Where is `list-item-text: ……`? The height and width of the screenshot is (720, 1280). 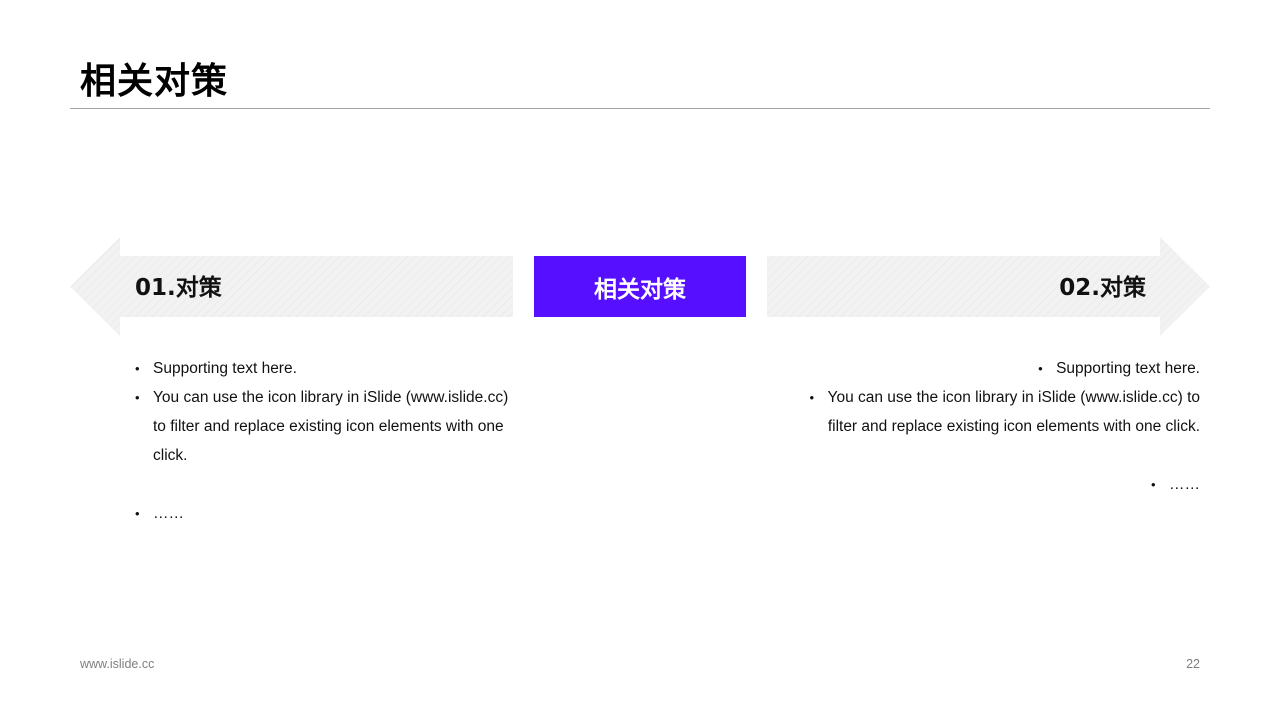
list-item-text: …… is located at coordinates (1184, 484).